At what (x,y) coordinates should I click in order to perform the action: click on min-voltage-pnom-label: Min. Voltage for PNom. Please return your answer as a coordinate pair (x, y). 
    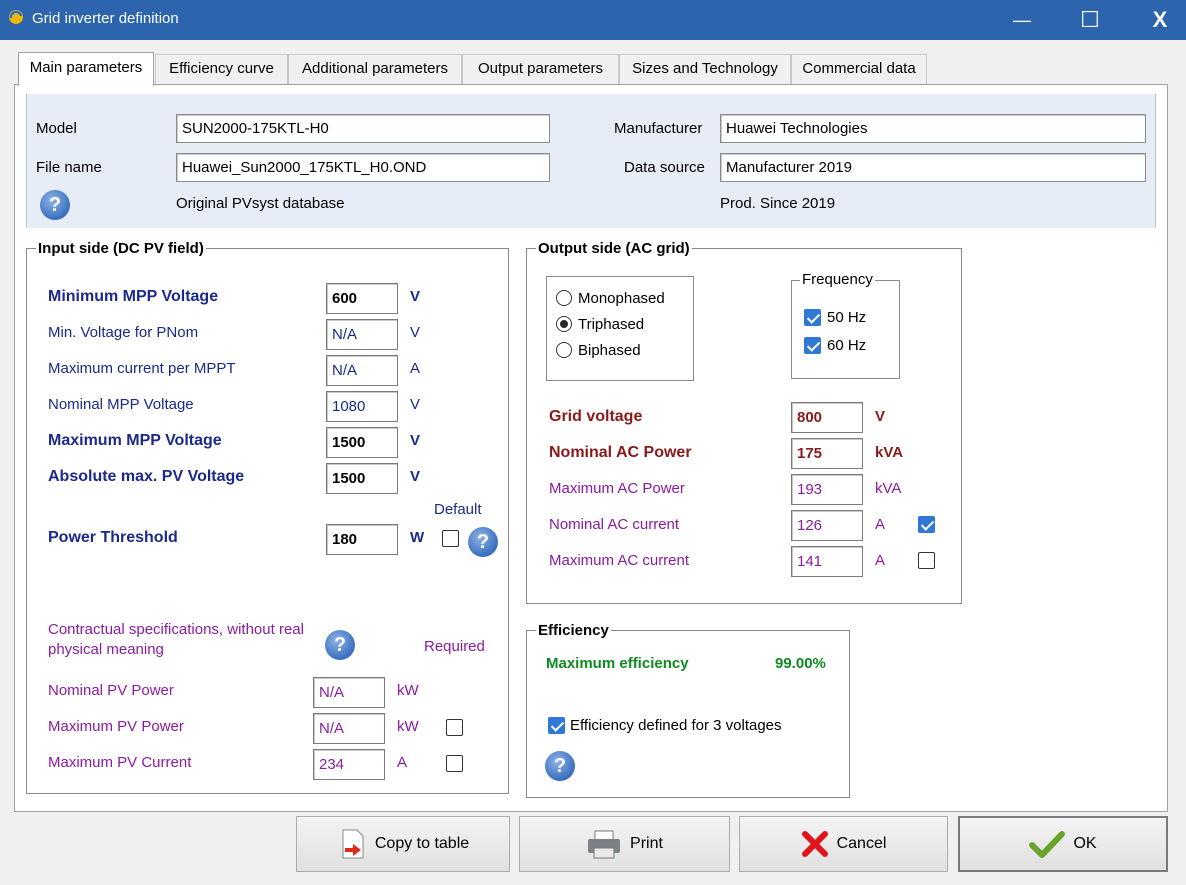
    Looking at the image, I should click on (123, 332).